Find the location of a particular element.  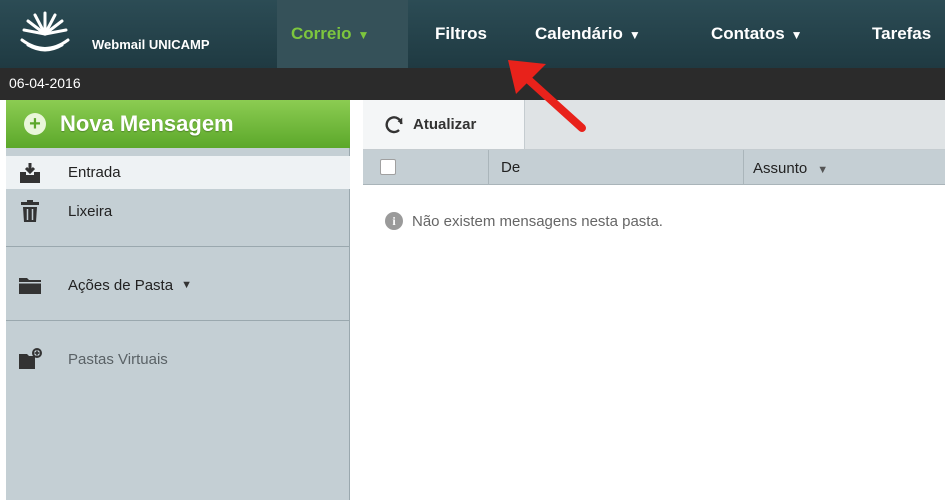

folder-entrada-label: Entrada is located at coordinates (94, 172).